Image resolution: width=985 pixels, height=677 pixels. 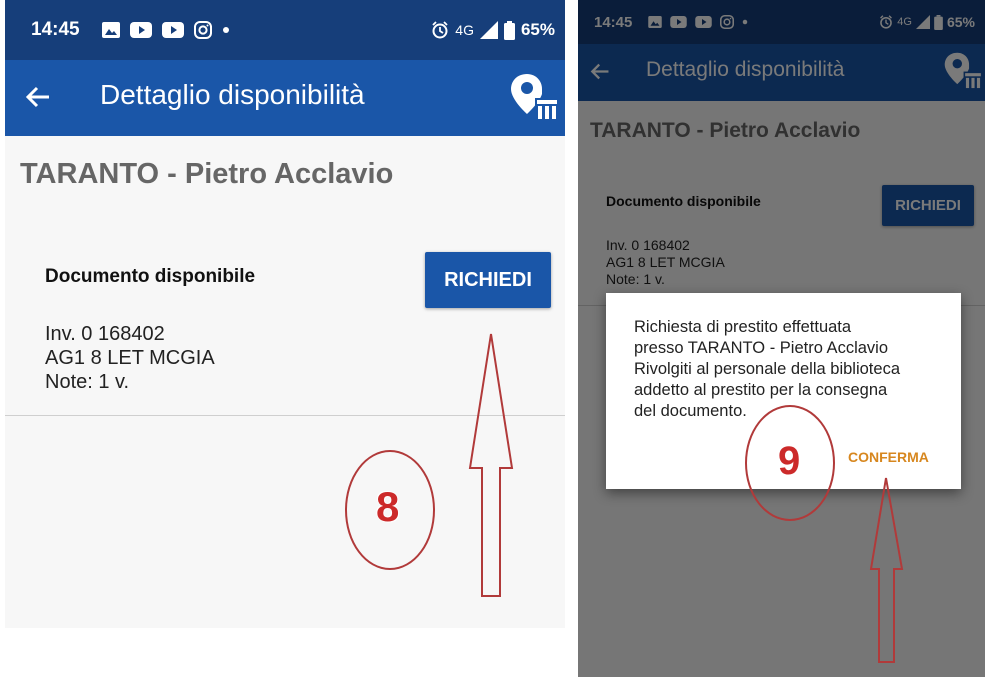 What do you see at coordinates (150, 276) in the screenshot?
I see `document-status: Documento disponibile` at bounding box center [150, 276].